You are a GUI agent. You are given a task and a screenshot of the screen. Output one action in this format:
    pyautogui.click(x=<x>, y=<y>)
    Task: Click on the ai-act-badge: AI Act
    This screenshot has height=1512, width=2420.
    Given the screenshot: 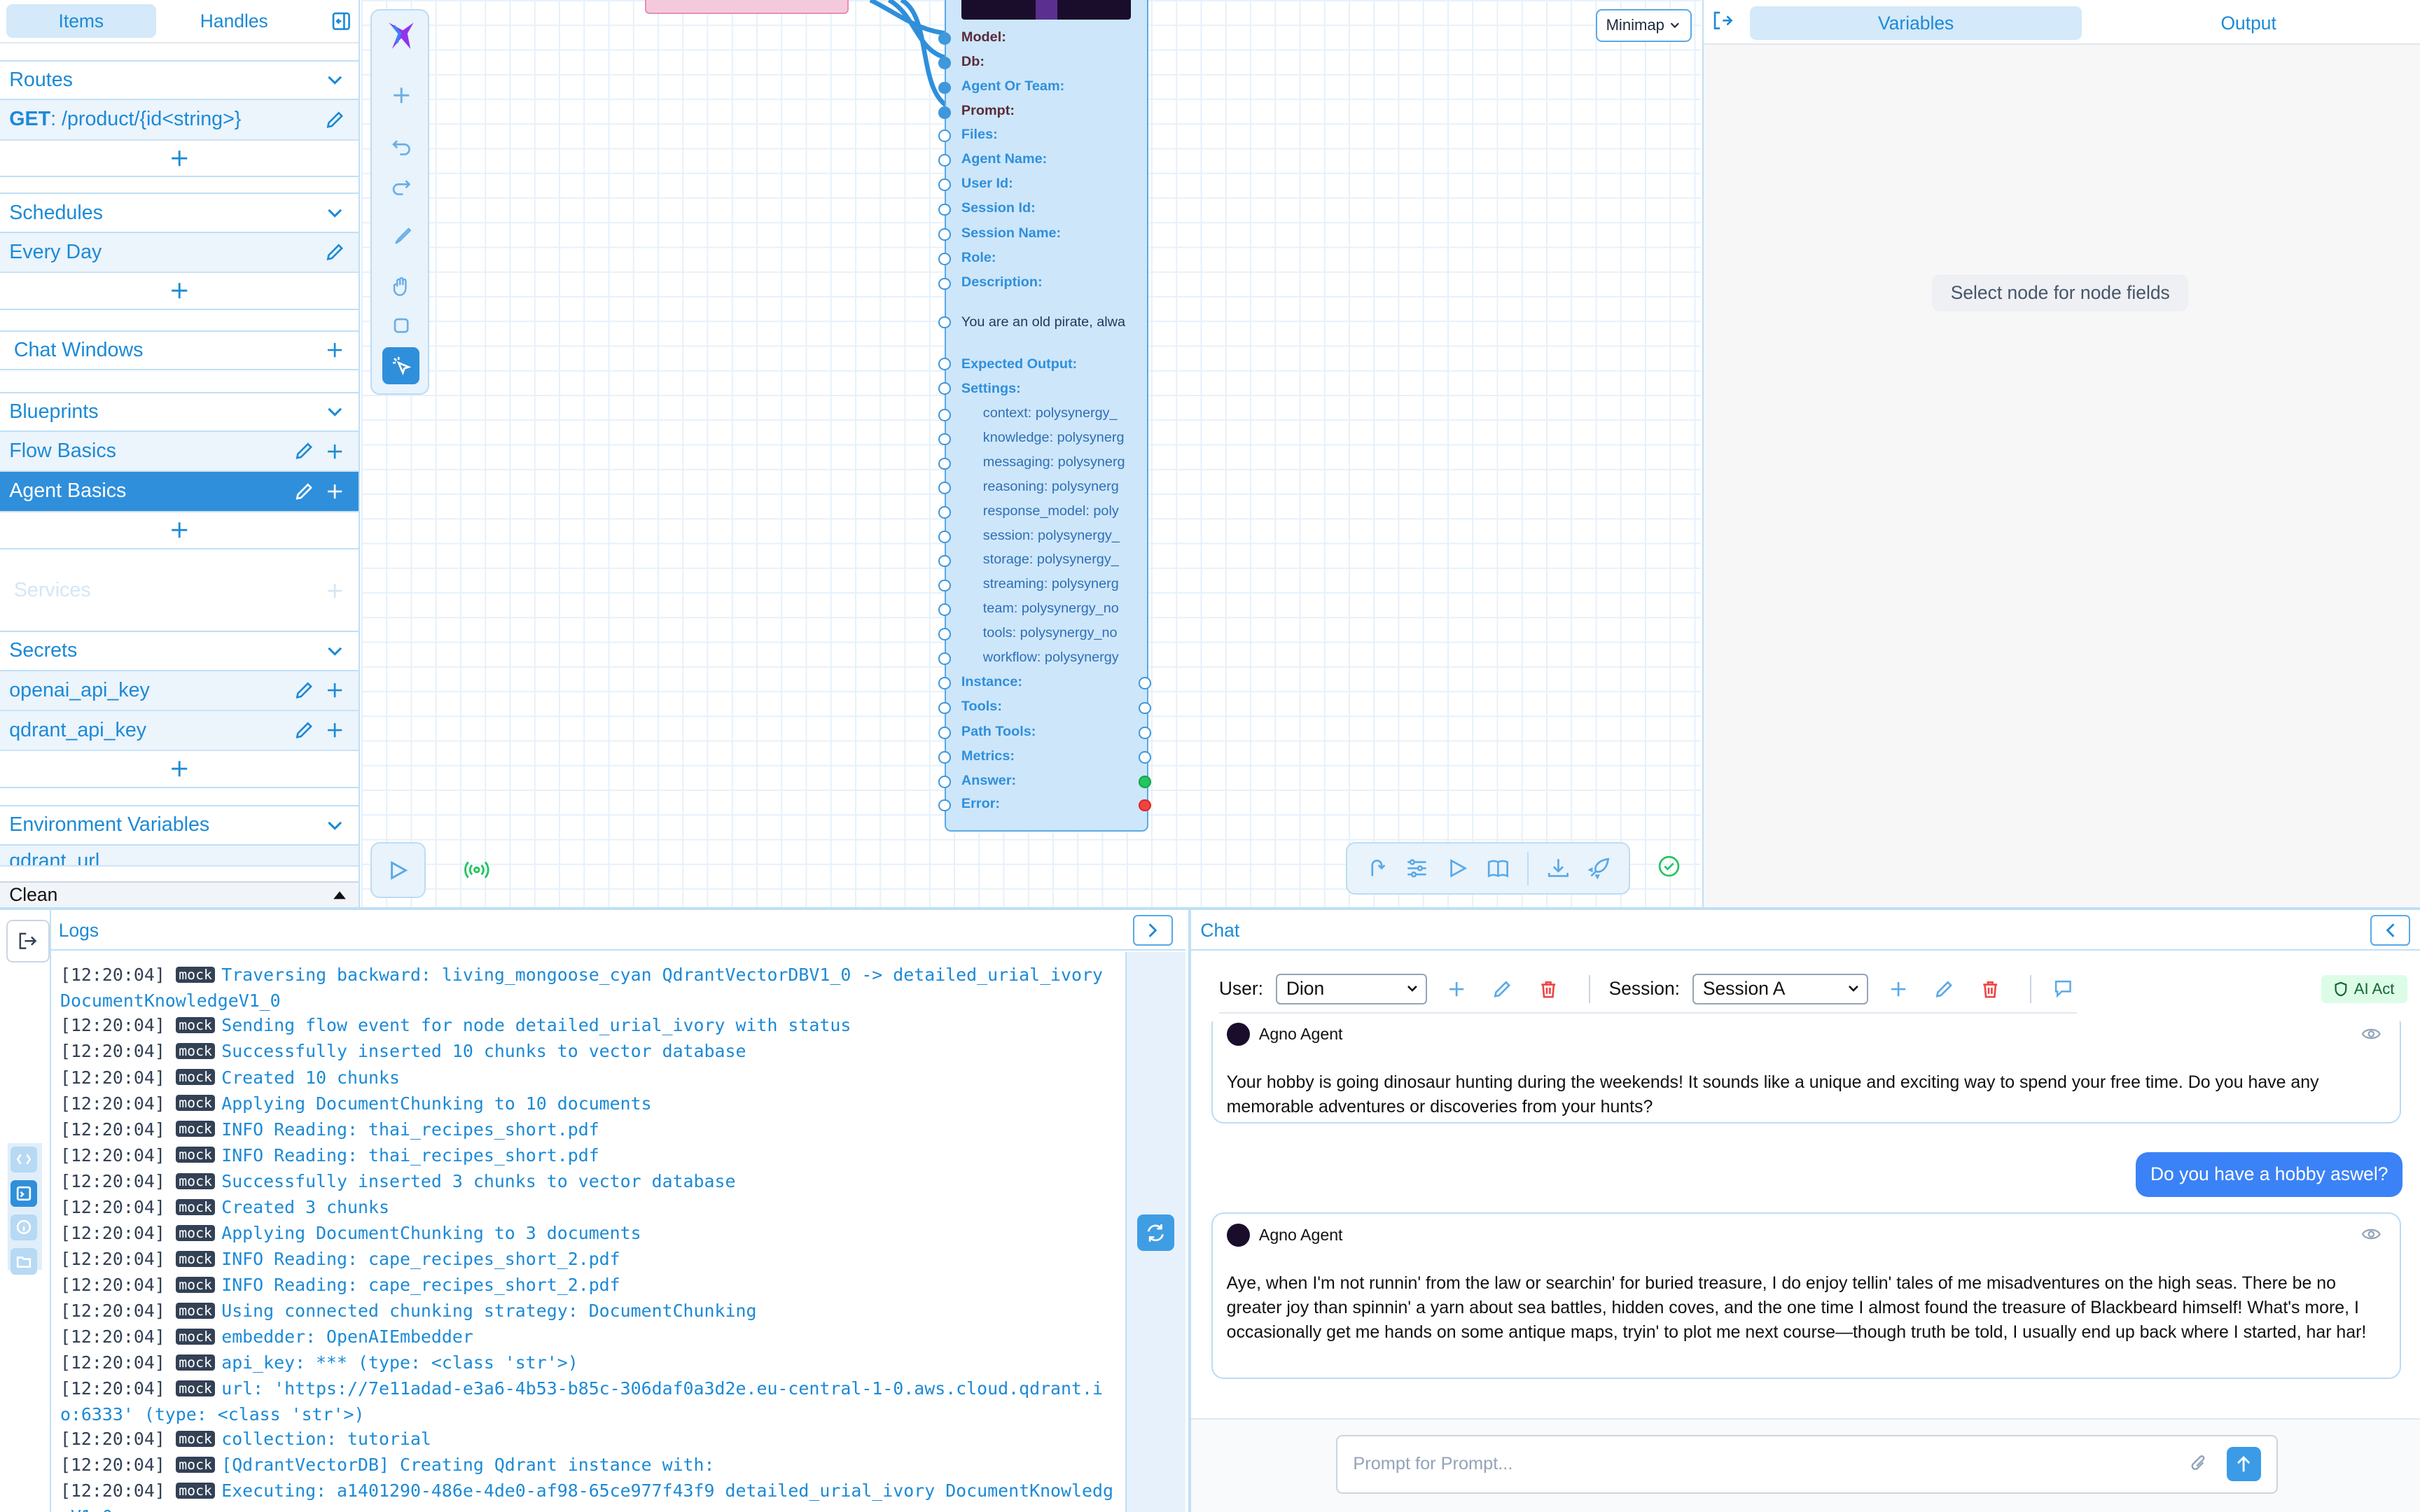 What is the action you would take?
    pyautogui.click(x=2364, y=988)
    